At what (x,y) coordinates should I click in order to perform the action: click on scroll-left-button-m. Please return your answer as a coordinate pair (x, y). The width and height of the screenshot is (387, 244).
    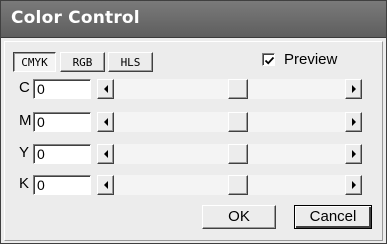
    Looking at the image, I should click on (105, 122).